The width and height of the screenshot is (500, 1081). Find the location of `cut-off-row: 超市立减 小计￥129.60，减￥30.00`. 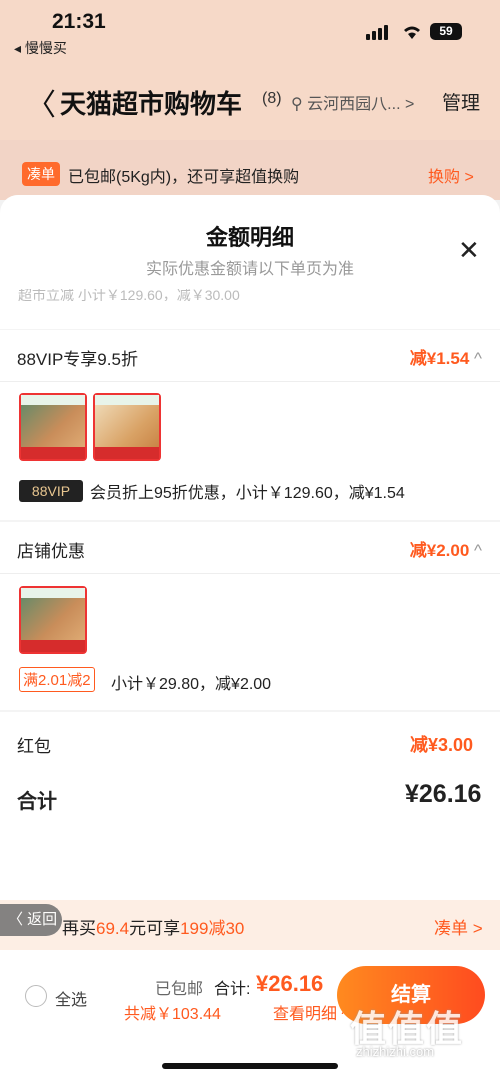

cut-off-row: 超市立减 小计￥129.60，减￥30.00 is located at coordinates (129, 295).